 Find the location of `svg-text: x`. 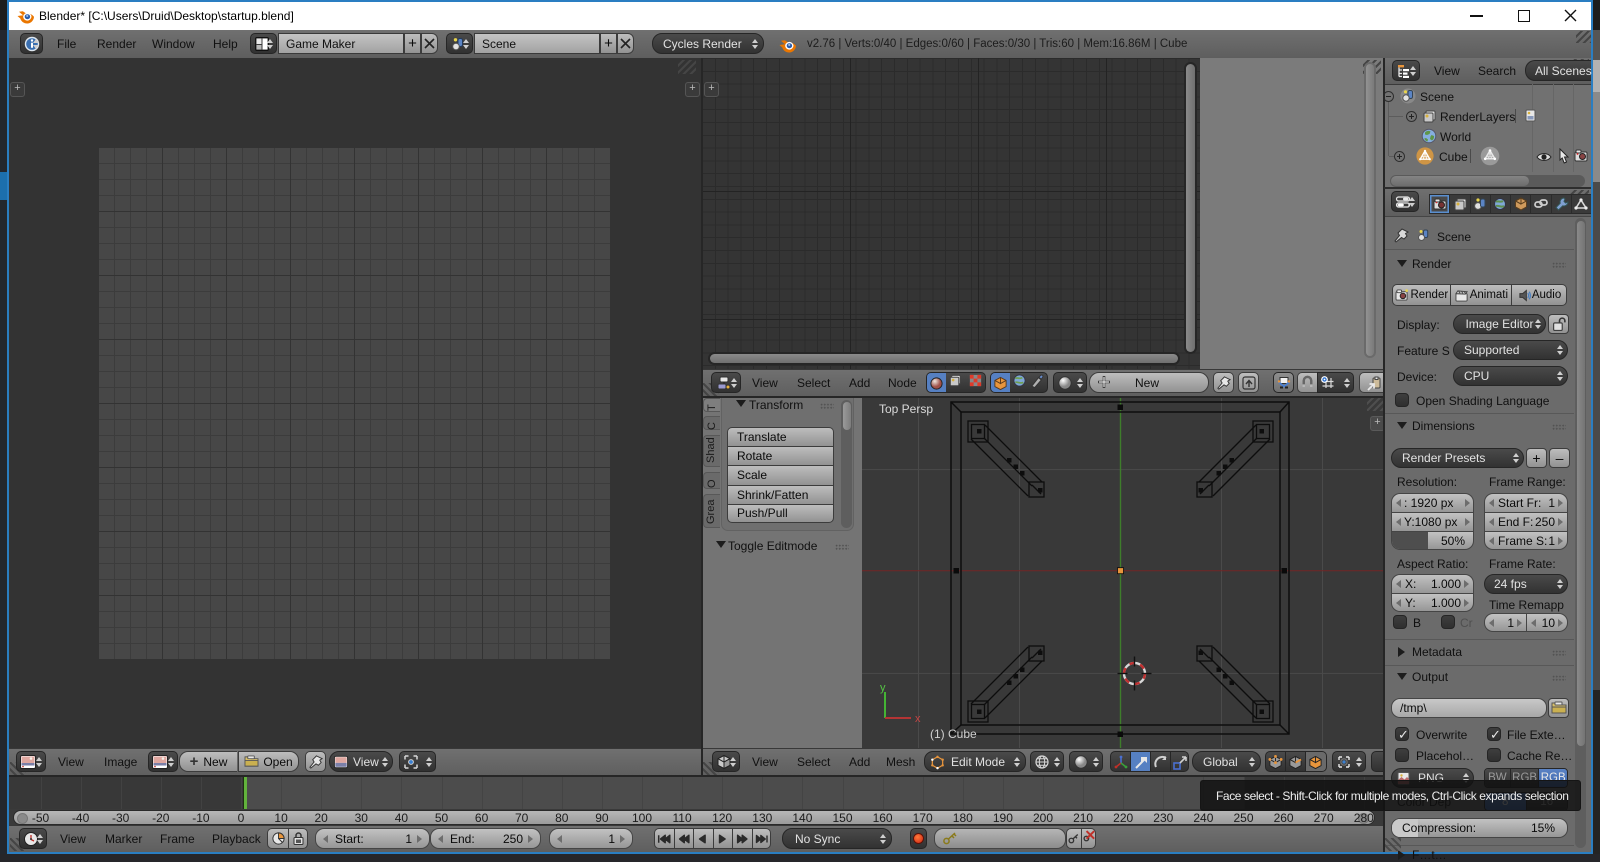

svg-text: x is located at coordinates (918, 719).